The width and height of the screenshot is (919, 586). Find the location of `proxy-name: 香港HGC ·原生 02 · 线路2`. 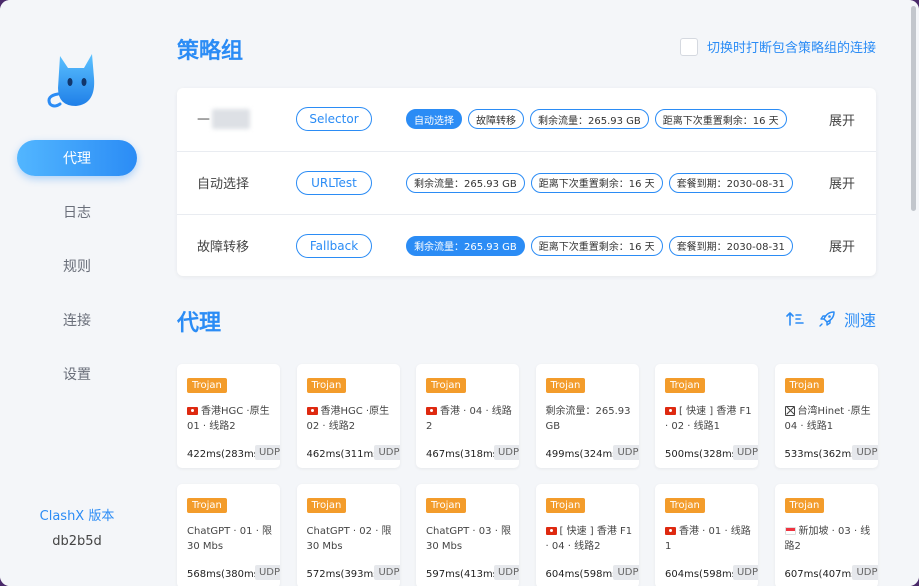

proxy-name: 香港HGC ·原生 02 · 线路2 is located at coordinates (350, 419).